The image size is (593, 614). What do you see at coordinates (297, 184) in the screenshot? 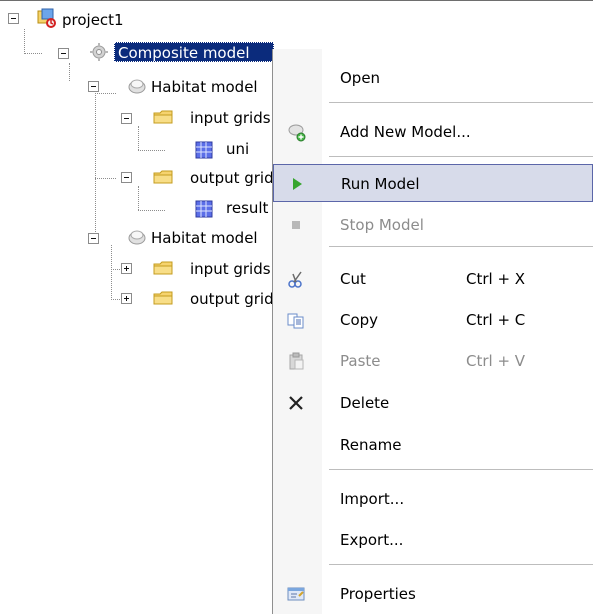
I see `play-icon` at bounding box center [297, 184].